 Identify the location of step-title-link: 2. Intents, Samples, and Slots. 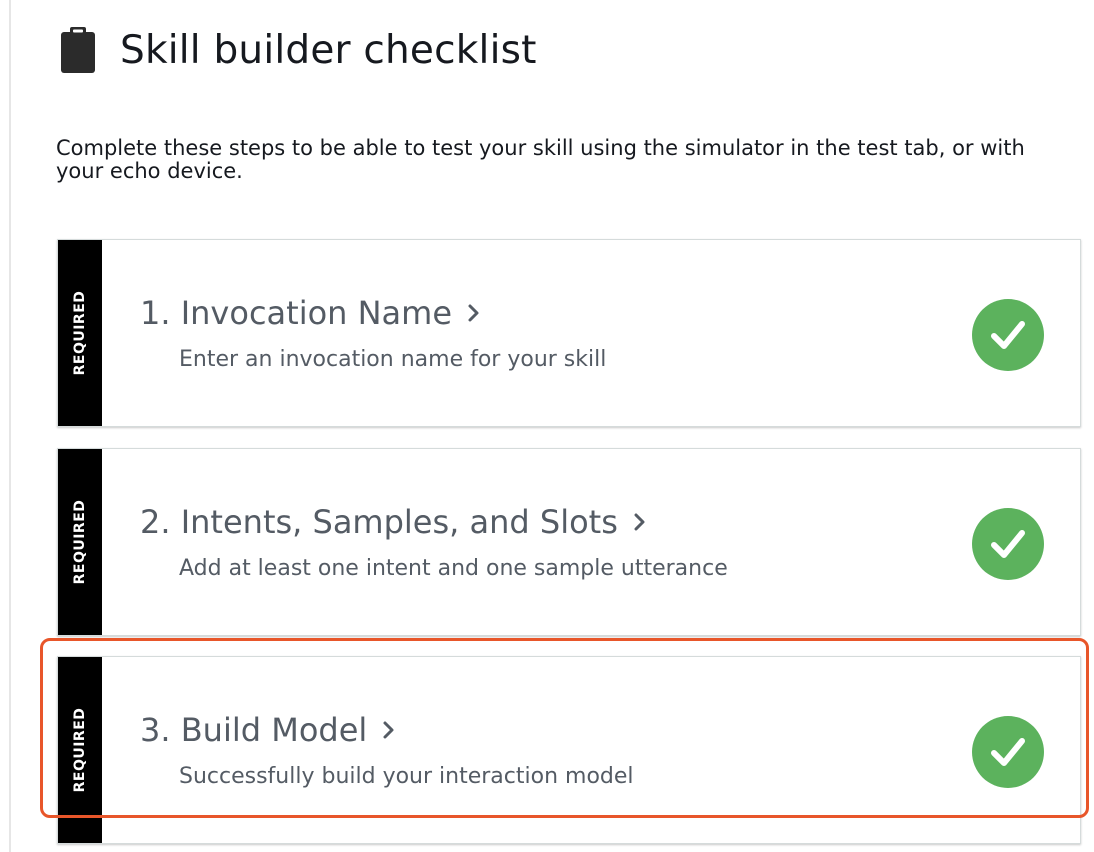
(394, 522).